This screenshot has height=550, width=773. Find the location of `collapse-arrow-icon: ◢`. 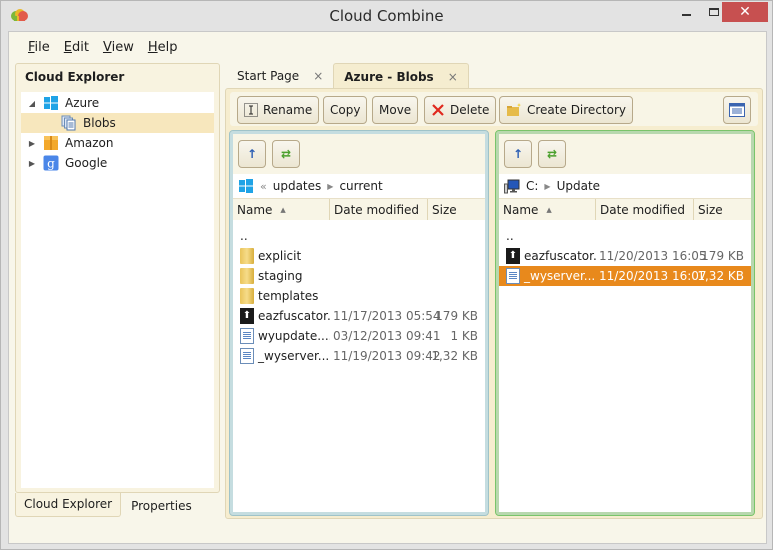

collapse-arrow-icon: ◢ is located at coordinates (32, 103).